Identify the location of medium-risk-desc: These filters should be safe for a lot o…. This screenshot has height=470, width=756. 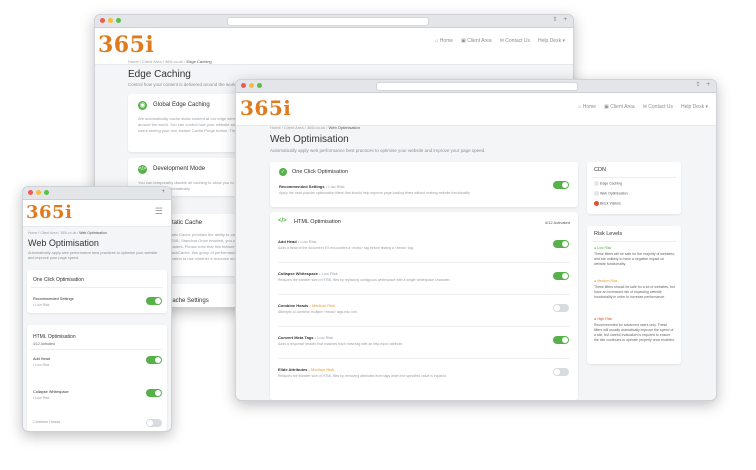
(634, 292).